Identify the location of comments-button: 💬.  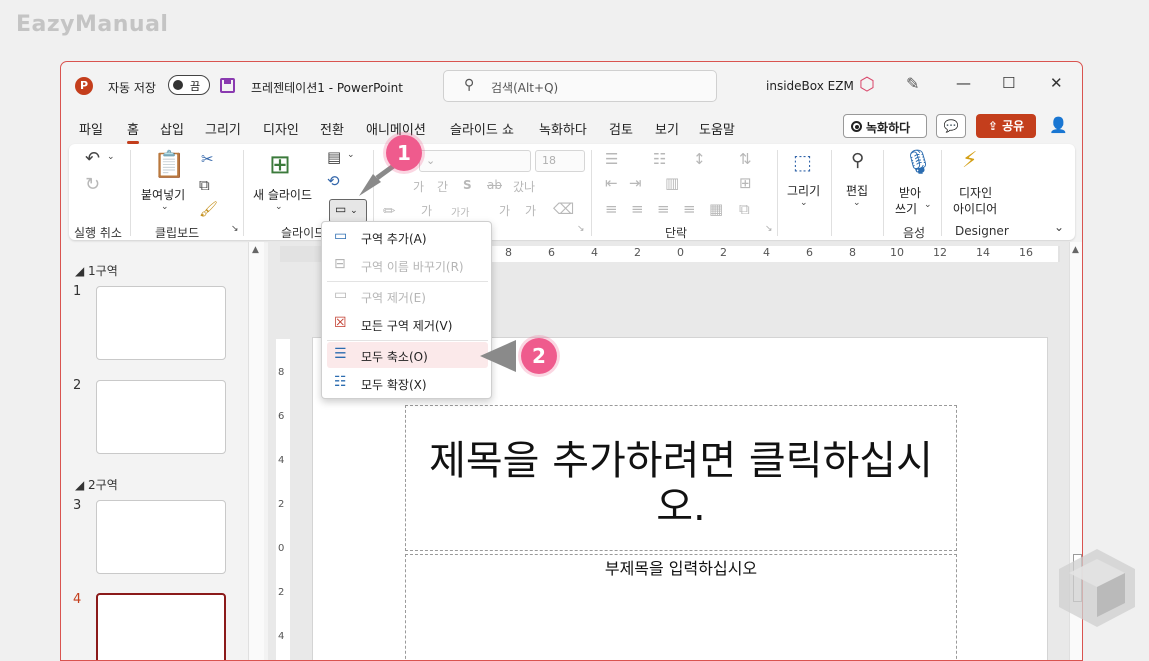
(951, 126).